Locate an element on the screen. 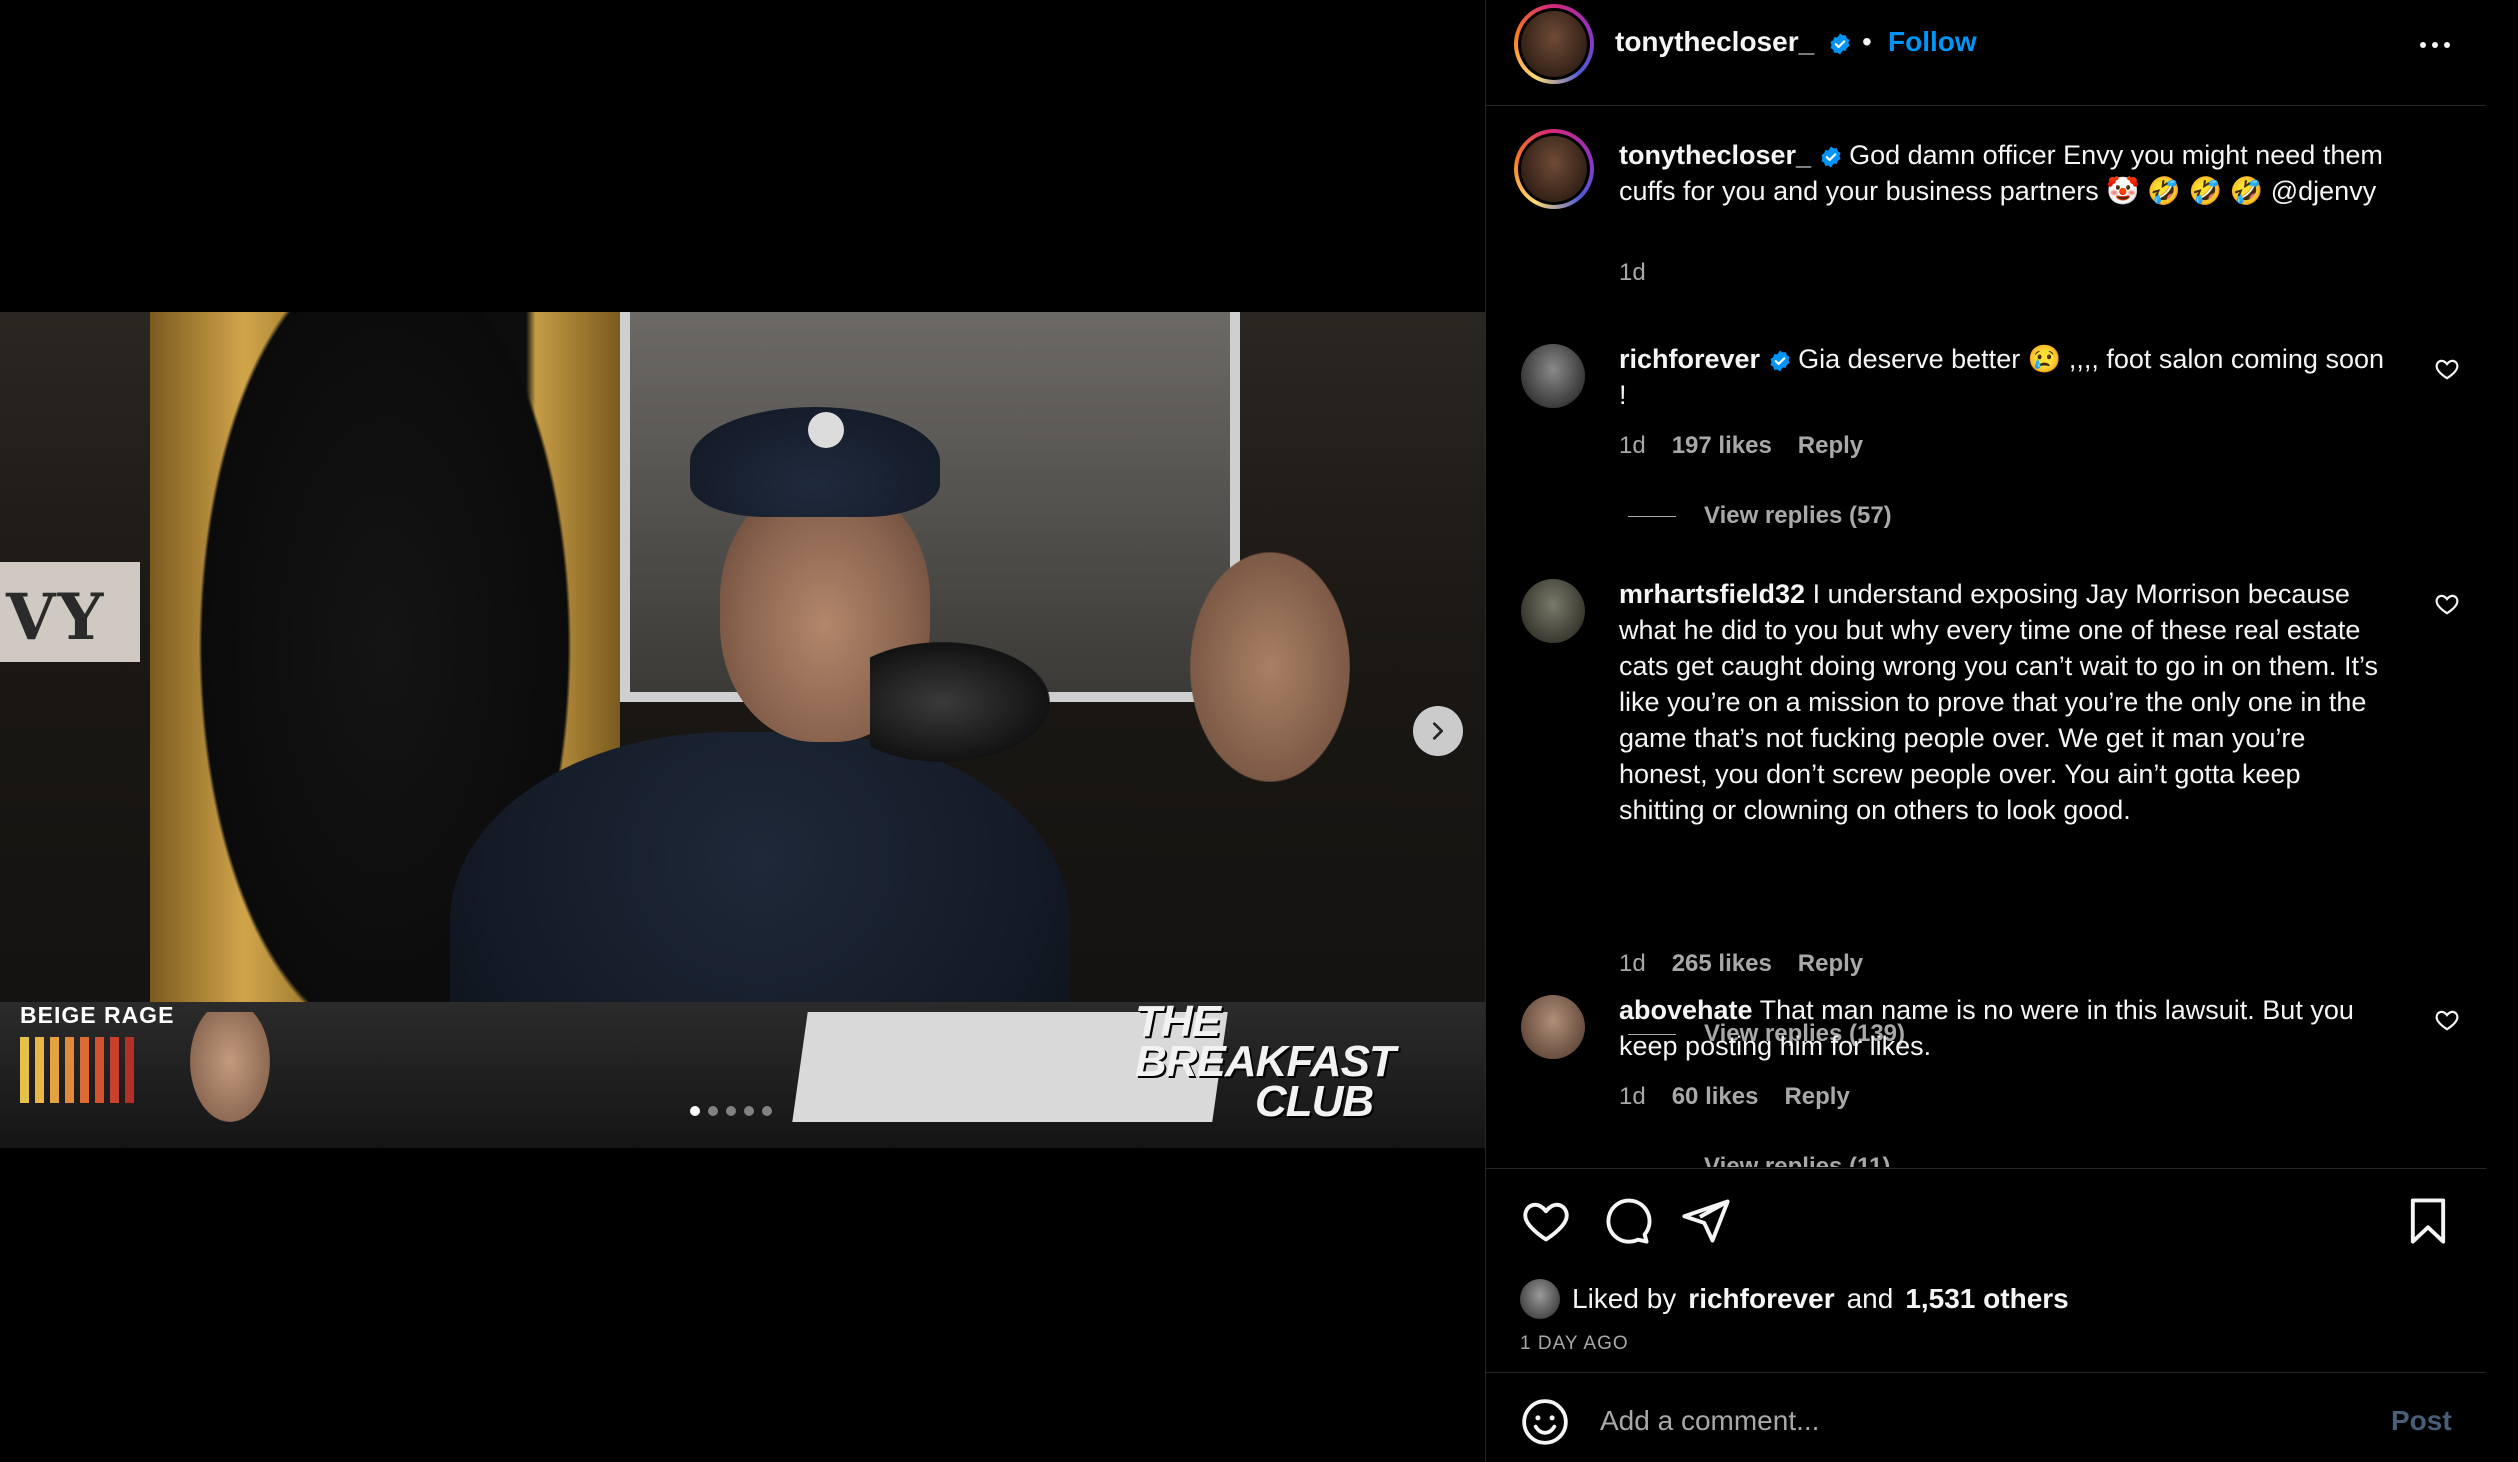 This screenshot has width=2518, height=1462. view-replies-button: View replies (11) is located at coordinates (1759, 1160).